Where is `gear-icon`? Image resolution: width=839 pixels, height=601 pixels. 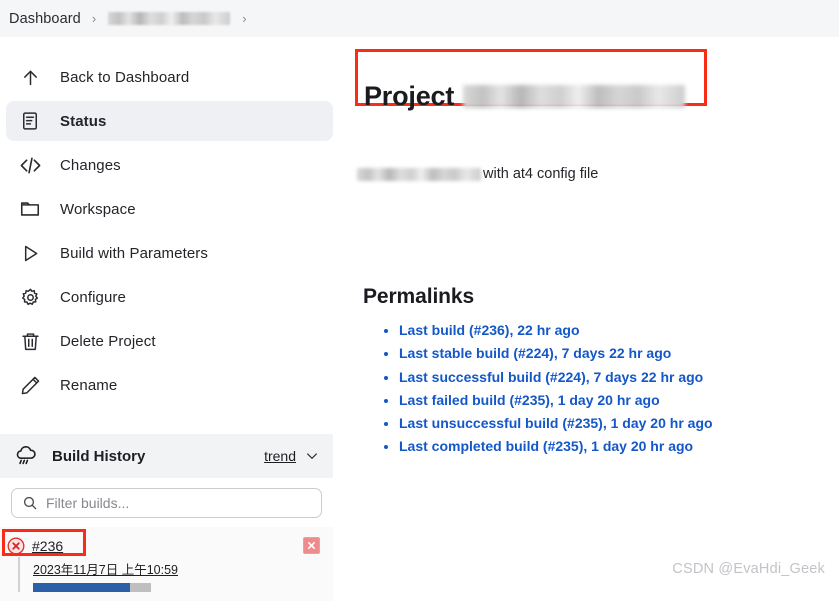 gear-icon is located at coordinates (30, 297).